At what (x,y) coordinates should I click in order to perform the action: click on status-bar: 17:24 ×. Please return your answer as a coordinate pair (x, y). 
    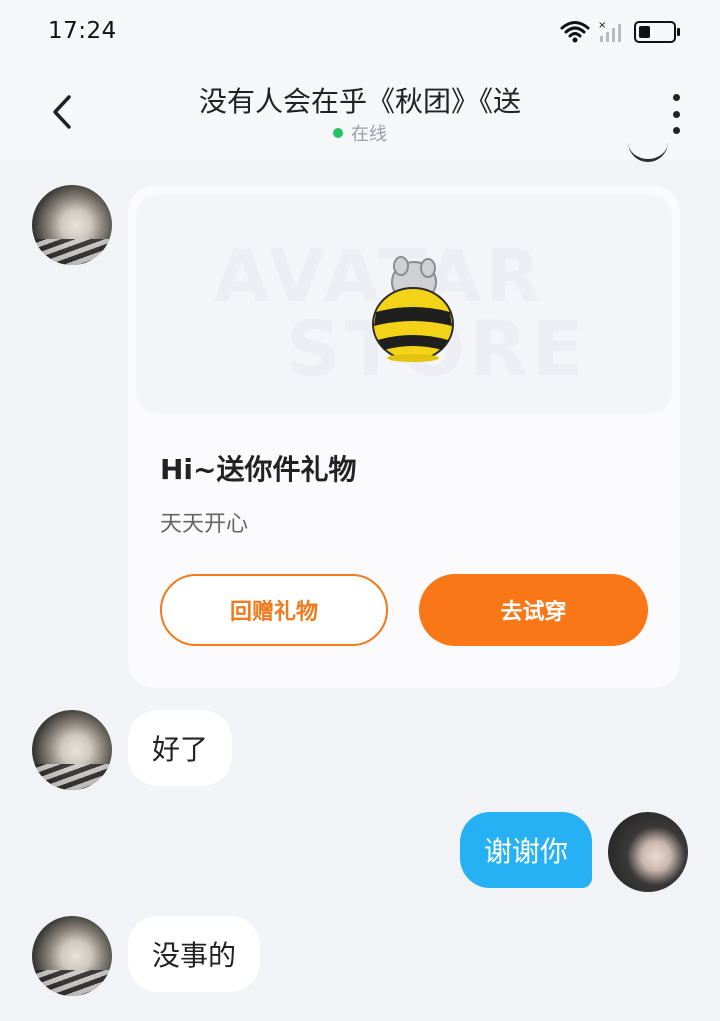
    Looking at the image, I should click on (360, 32).